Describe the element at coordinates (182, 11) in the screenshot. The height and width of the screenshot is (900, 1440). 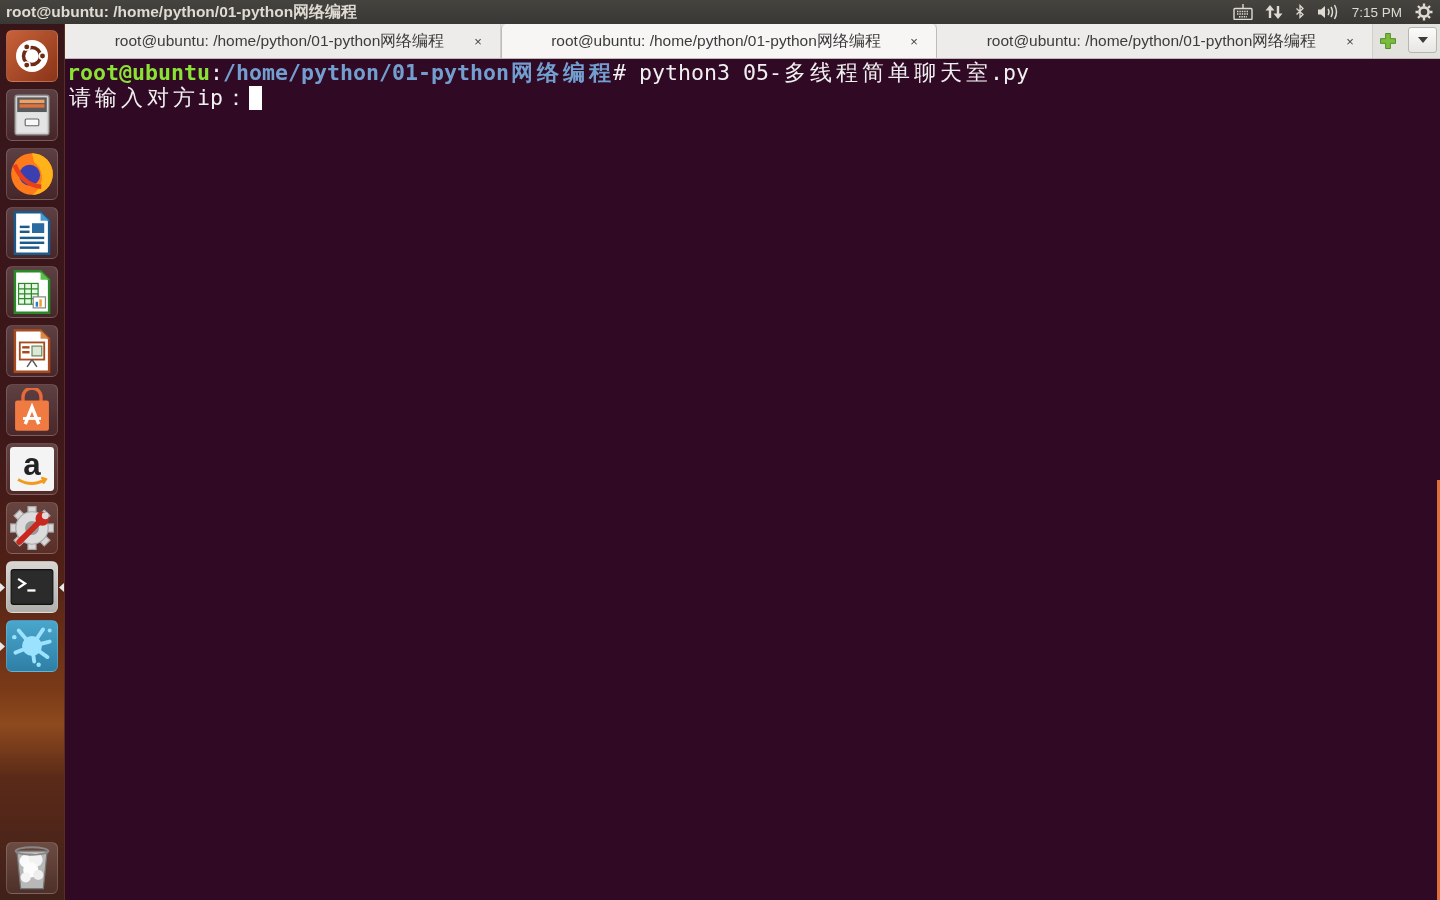
I see `window-title: root@ubuntu: /home/python/01-python网络编程` at that location.